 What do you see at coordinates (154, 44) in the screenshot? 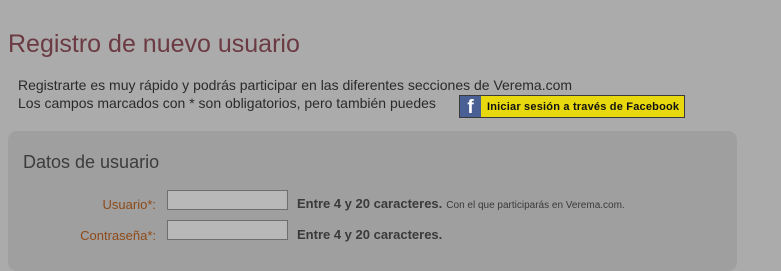
I see `page-title: Registro de nuevo usuario` at bounding box center [154, 44].